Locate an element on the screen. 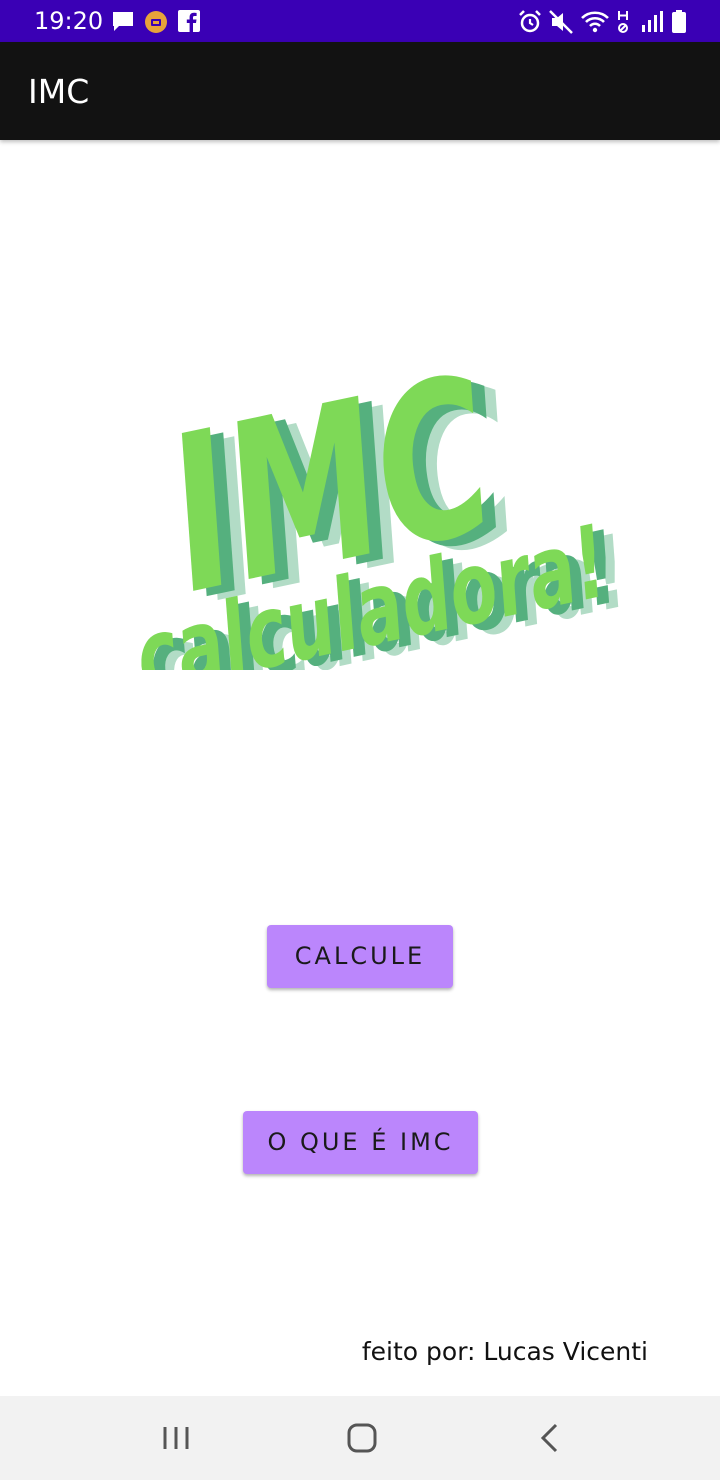  chat-bubble-icon is located at coordinates (123, 21).